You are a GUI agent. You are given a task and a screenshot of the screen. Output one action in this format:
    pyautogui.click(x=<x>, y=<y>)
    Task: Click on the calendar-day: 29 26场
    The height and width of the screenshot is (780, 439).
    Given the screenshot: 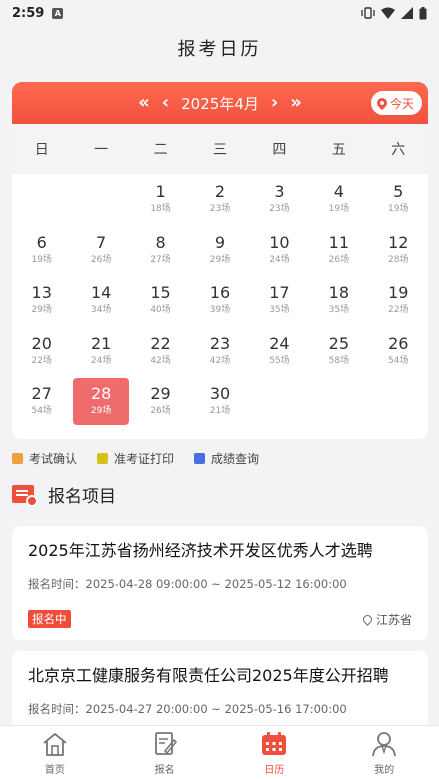 What is the action you would take?
    pyautogui.click(x=160, y=401)
    